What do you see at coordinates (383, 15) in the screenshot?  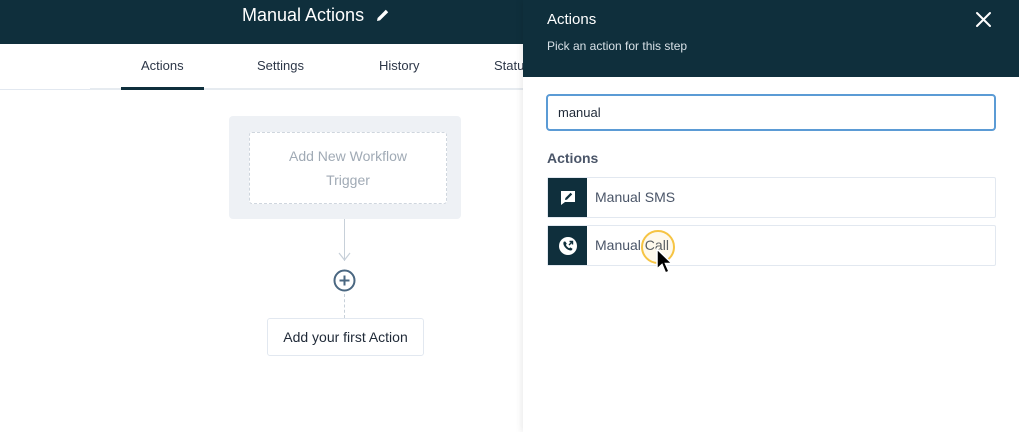 I see `pencil-icon` at bounding box center [383, 15].